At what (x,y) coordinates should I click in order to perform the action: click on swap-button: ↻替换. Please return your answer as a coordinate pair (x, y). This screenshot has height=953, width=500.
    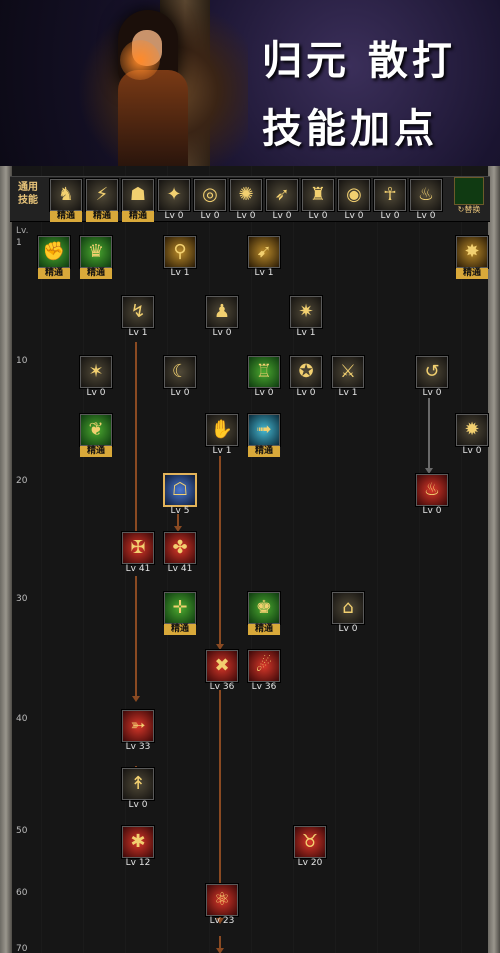
    Looking at the image, I should click on (469, 196).